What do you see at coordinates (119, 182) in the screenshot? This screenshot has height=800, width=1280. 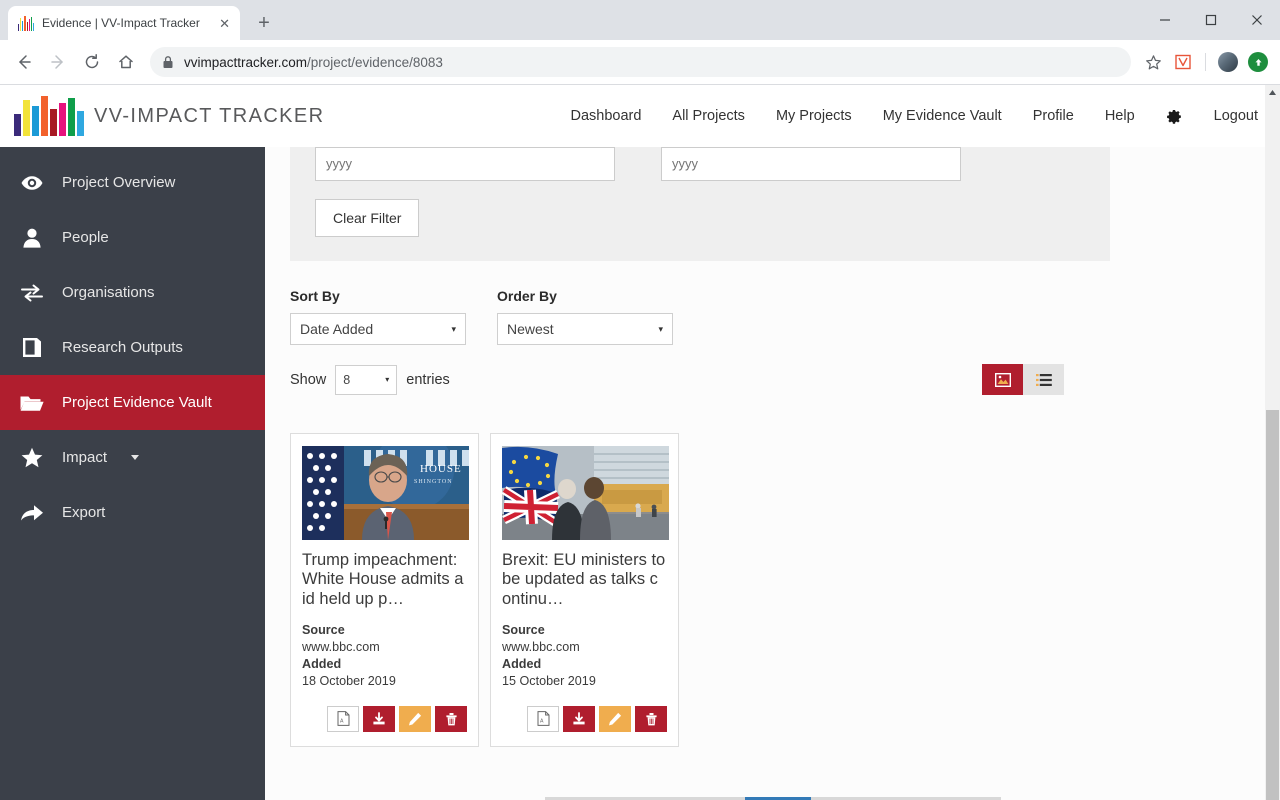 I see `sidebar-item-label: Project Overview` at bounding box center [119, 182].